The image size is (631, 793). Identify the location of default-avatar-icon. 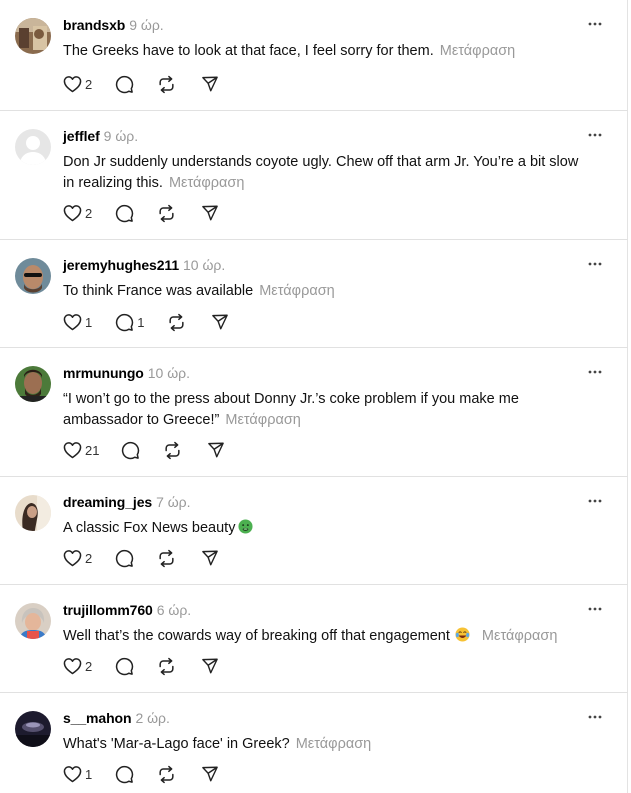
(33, 147).